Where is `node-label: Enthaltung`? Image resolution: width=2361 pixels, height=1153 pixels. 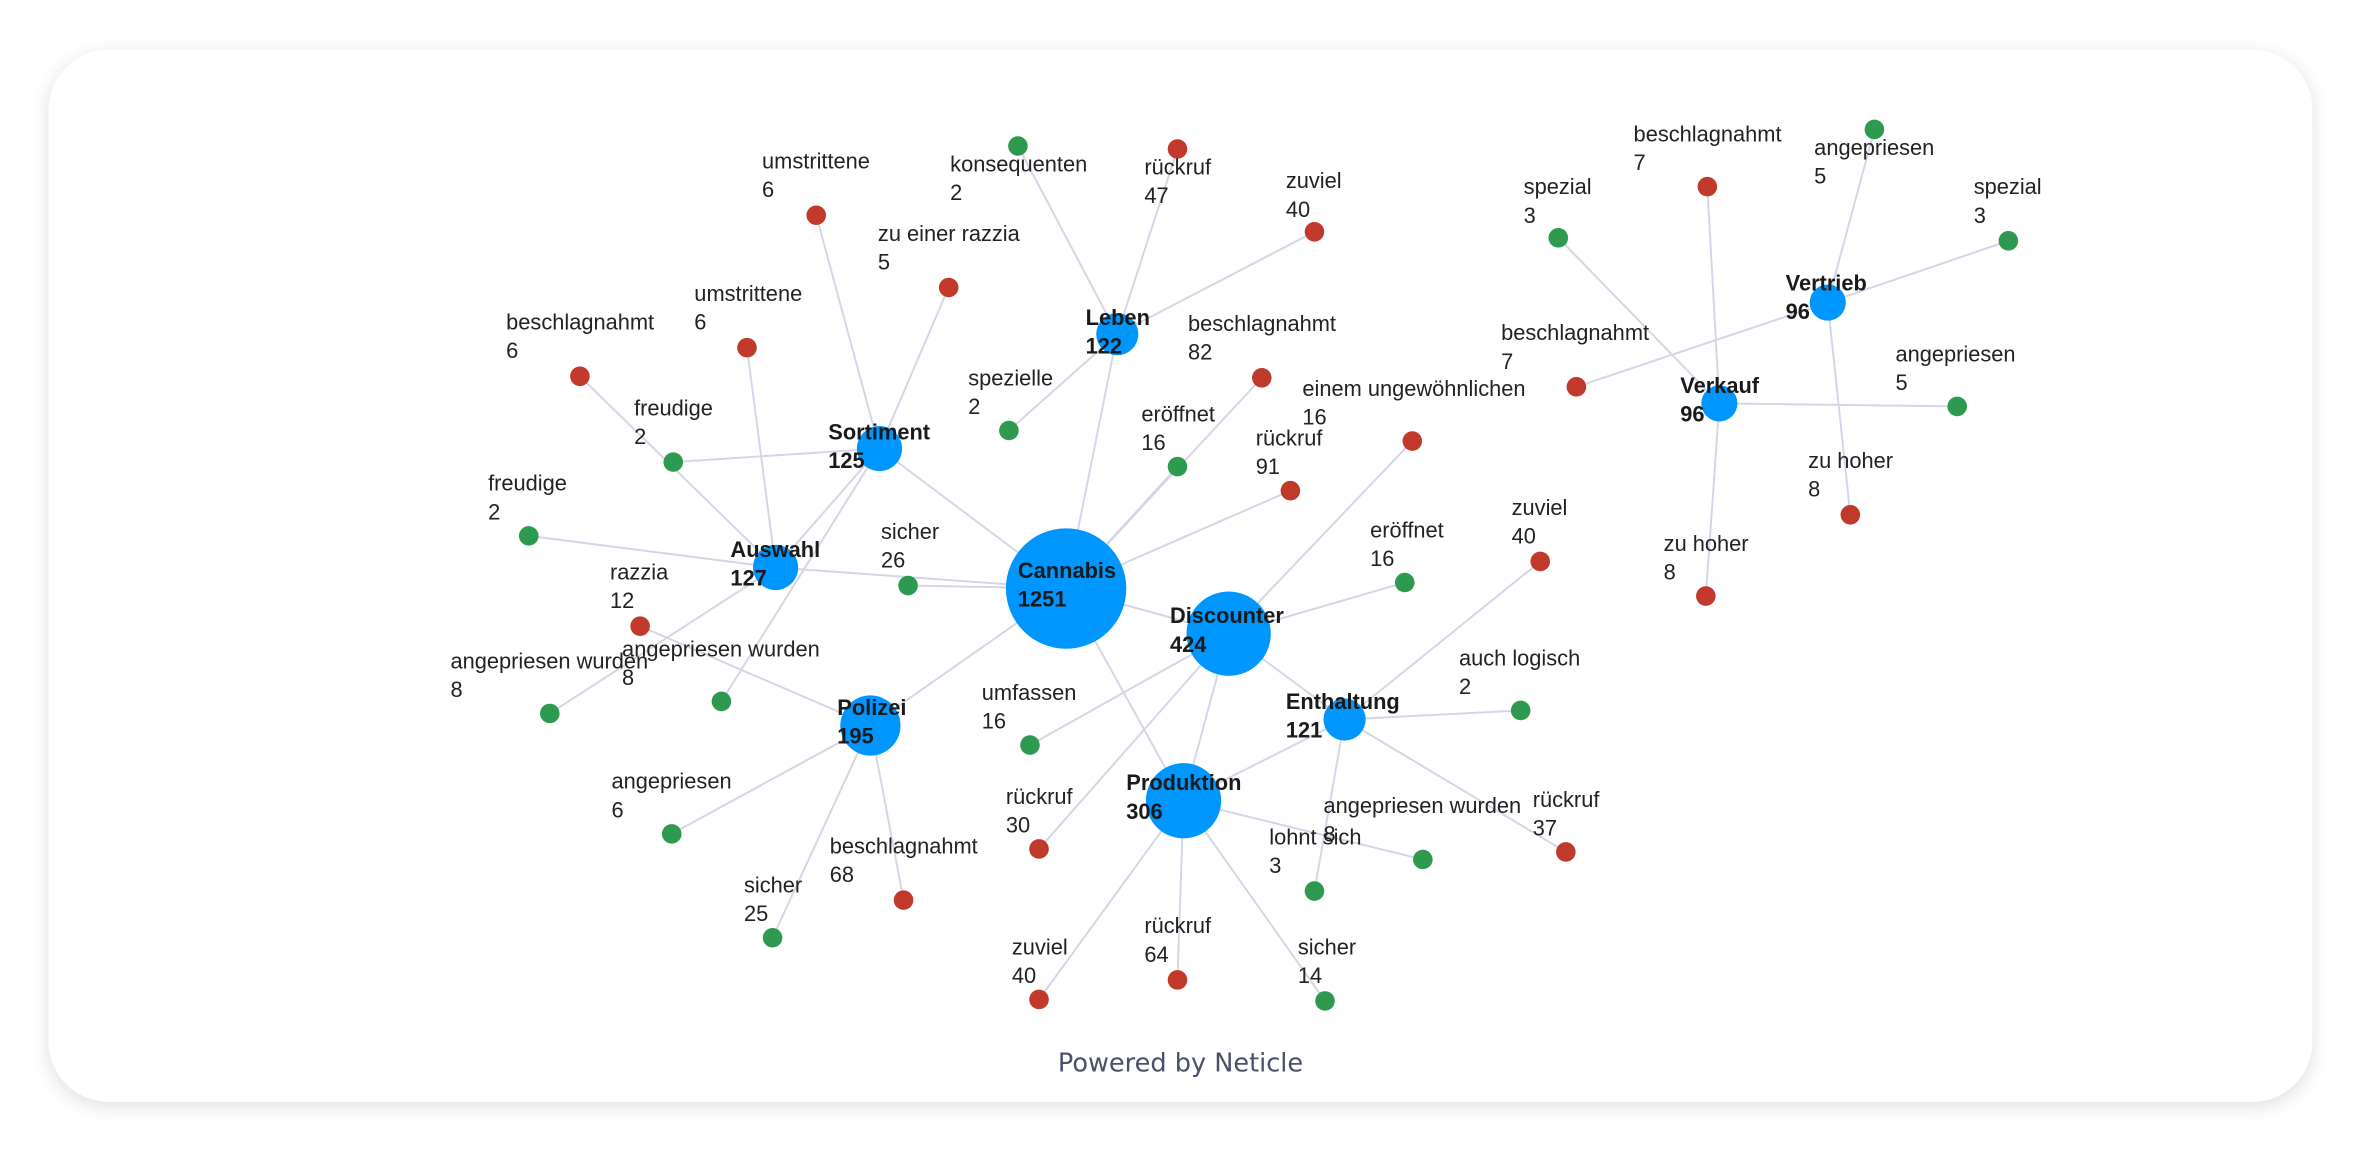 node-label: Enthaltung is located at coordinates (1343, 701).